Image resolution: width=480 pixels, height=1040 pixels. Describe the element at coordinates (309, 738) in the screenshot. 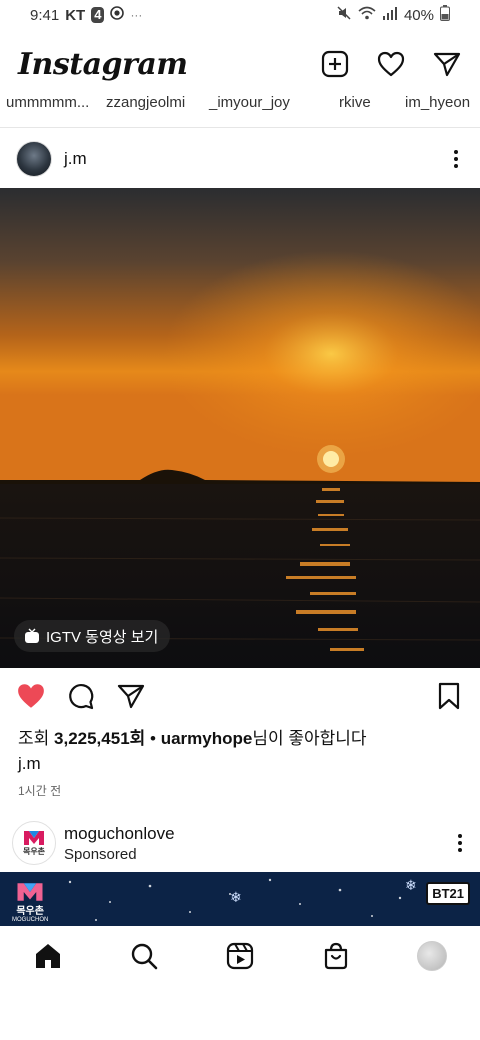

I see `liked-suffix: 님이 좋아합니다` at that location.